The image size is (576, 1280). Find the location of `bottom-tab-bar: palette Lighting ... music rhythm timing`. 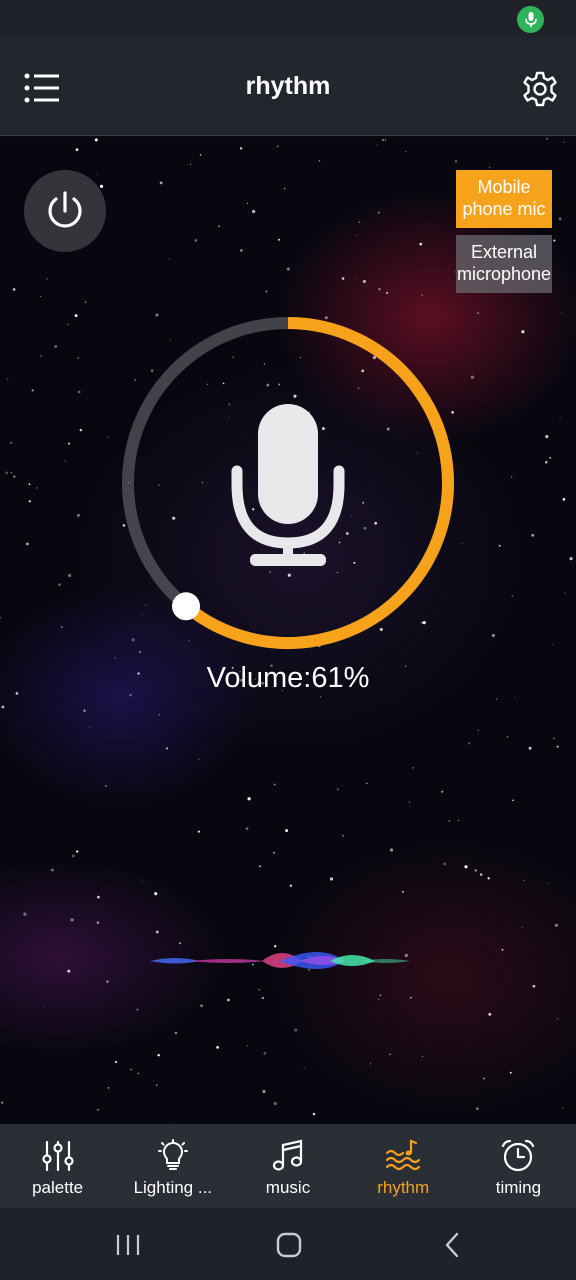

bottom-tab-bar: palette Lighting ... music rhythm timing is located at coordinates (288, 1166).